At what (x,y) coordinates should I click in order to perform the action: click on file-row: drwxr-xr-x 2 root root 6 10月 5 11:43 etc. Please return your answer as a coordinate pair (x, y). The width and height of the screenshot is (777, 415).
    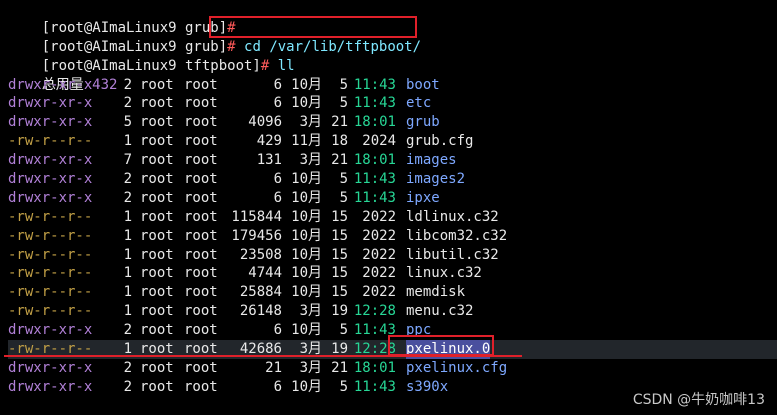
    Looking at the image, I should click on (392, 103).